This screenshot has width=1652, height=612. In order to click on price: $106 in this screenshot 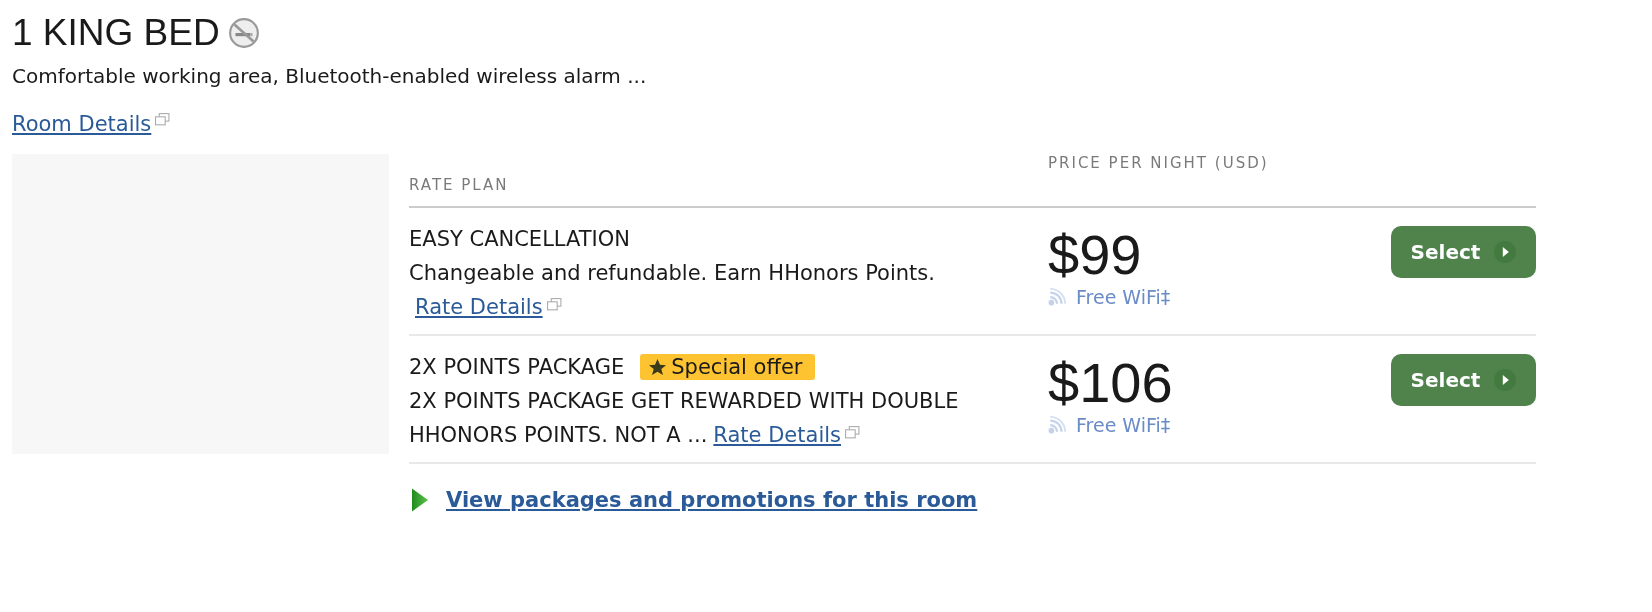, I will do `click(1111, 383)`.